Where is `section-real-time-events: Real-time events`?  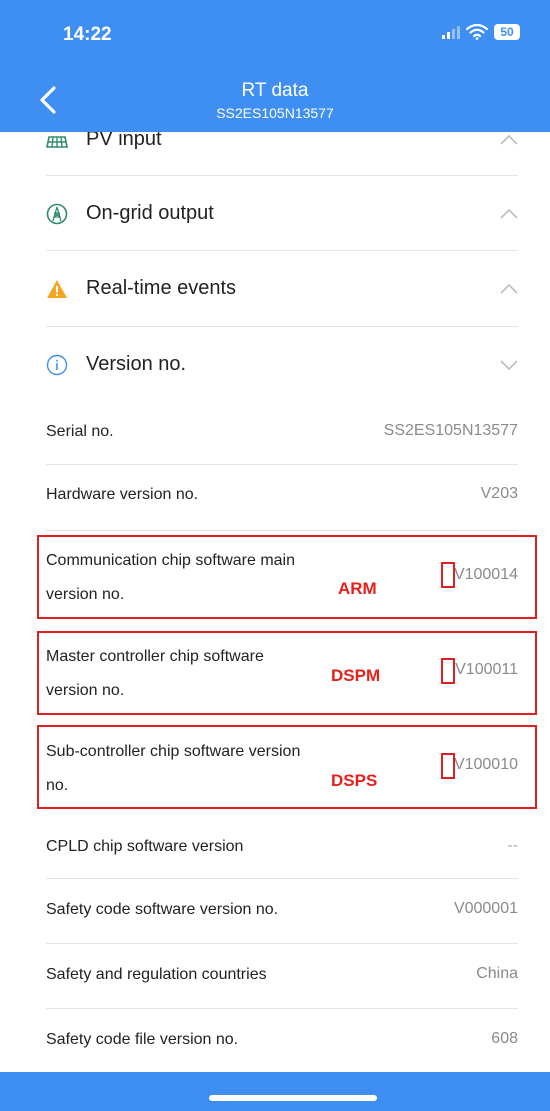
section-real-time-events: Real-time events is located at coordinates (275, 288).